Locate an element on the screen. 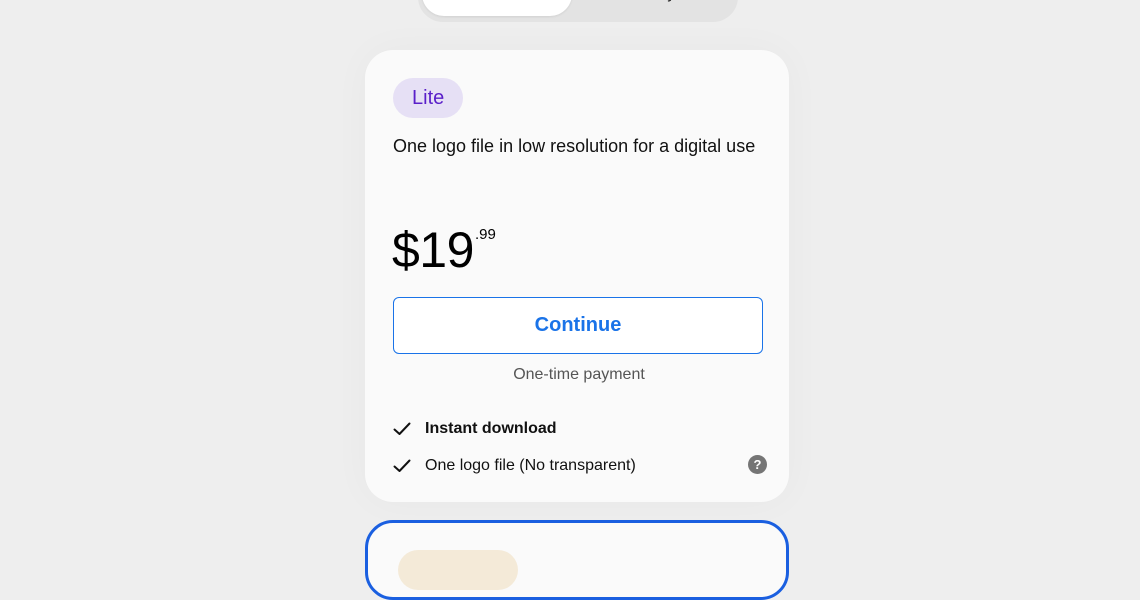 The height and width of the screenshot is (600, 1140). billing-period-toggle: For 3 months For 1 year is located at coordinates (578, 11).